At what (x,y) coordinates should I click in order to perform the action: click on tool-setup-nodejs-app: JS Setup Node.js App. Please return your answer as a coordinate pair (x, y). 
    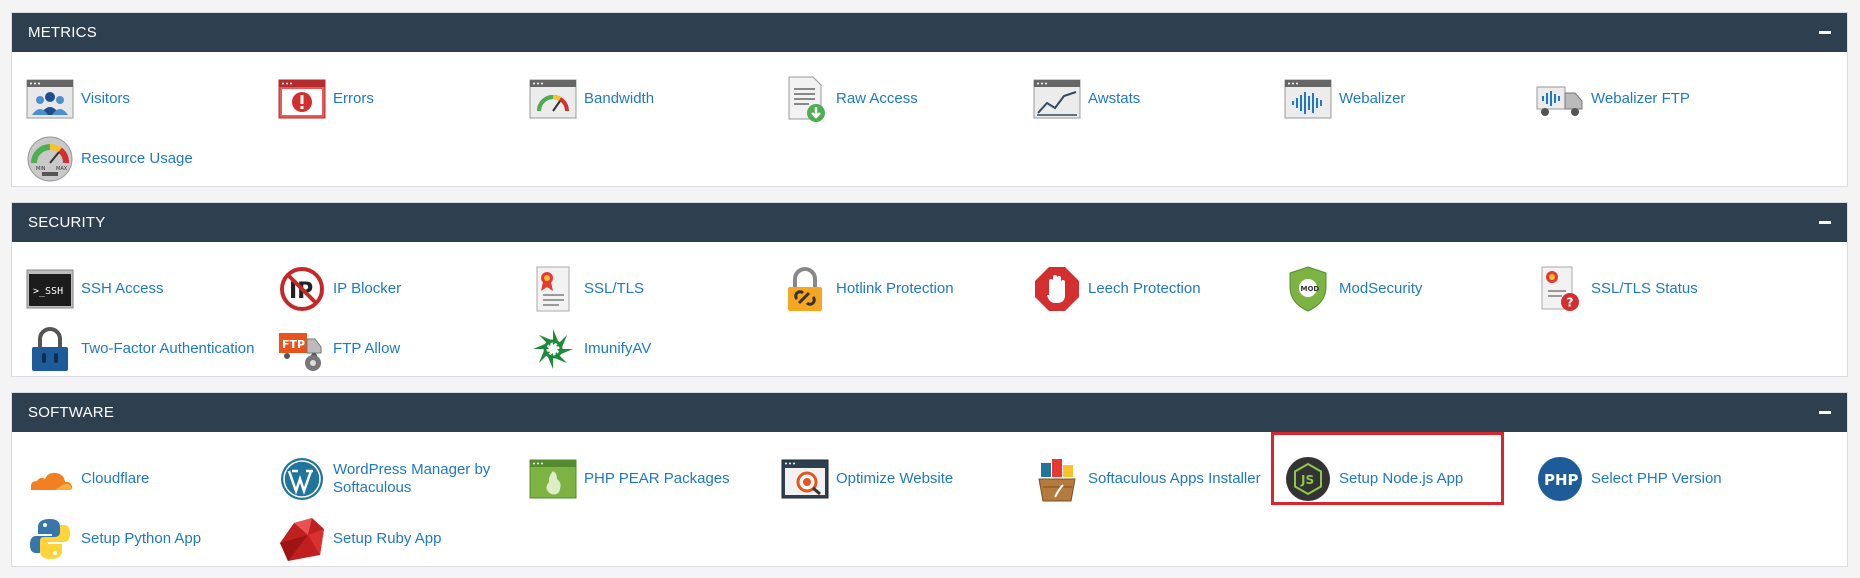
    Looking at the image, I should click on (1373, 479).